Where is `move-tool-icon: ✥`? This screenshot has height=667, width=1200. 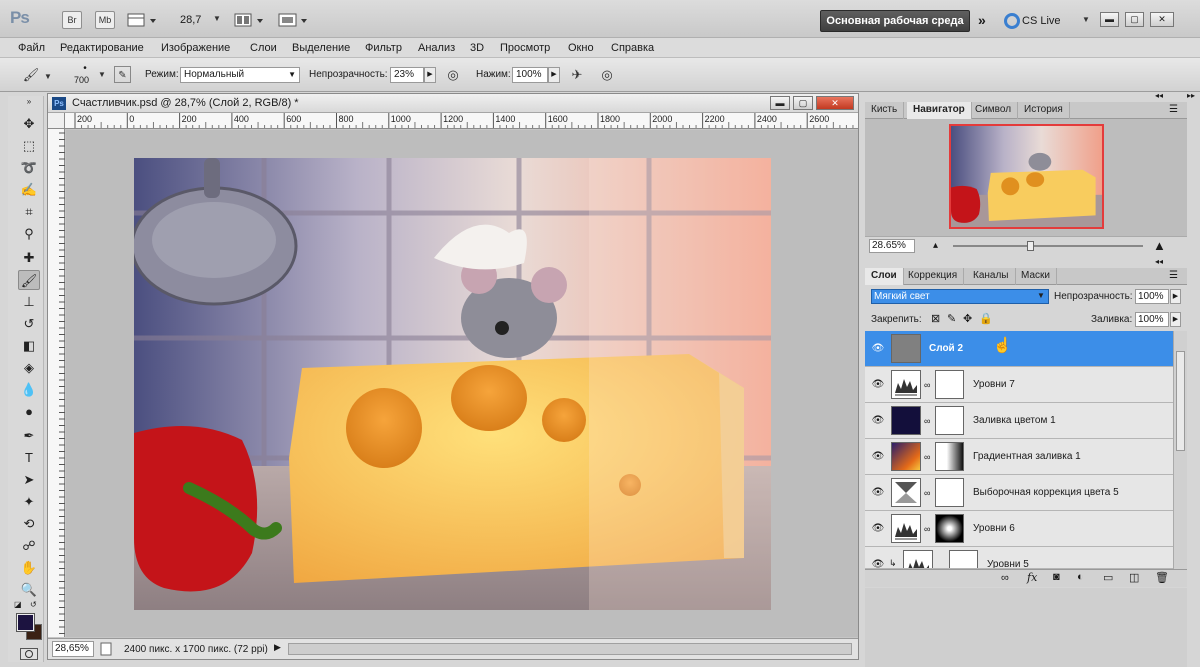
move-tool-icon: ✥ is located at coordinates (29, 124).